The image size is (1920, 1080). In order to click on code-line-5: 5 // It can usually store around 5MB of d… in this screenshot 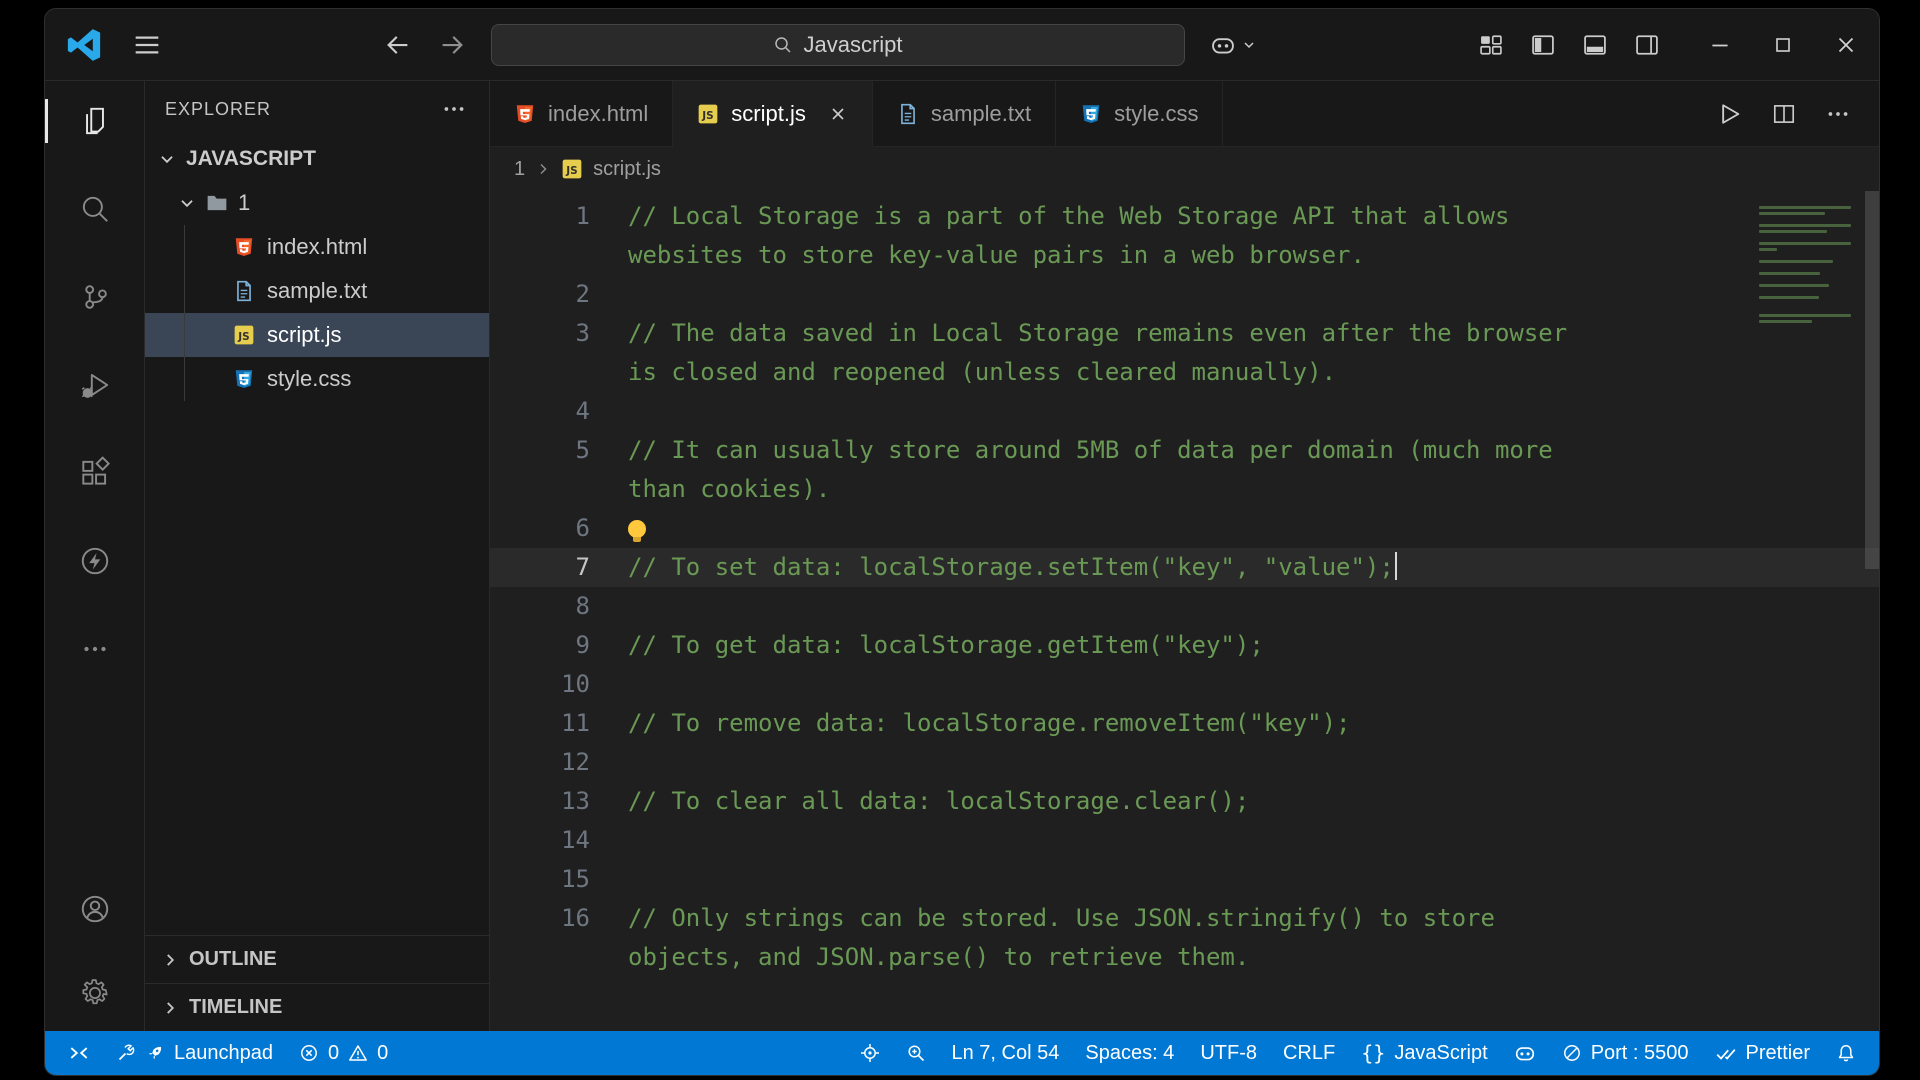, I will do `click(1184, 470)`.